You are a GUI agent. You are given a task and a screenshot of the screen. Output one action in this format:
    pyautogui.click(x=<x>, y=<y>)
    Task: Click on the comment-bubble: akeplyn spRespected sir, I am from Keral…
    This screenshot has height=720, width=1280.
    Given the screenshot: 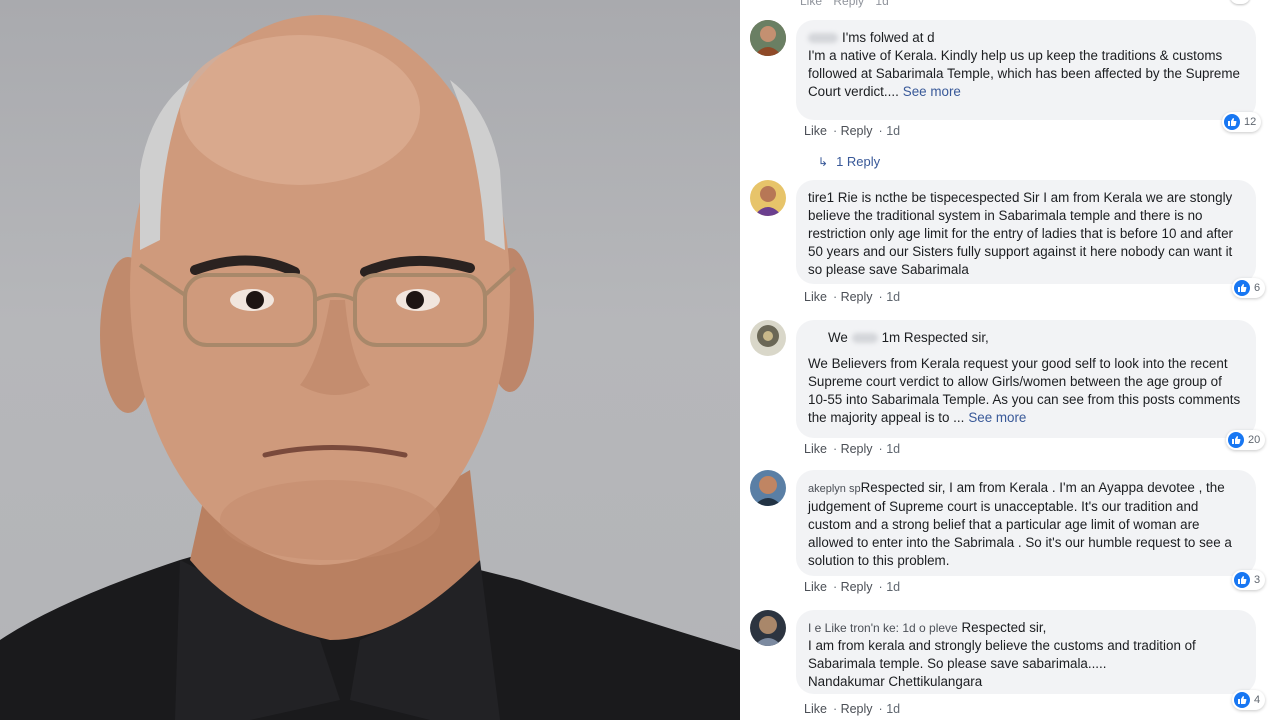 What is the action you would take?
    pyautogui.click(x=1026, y=523)
    